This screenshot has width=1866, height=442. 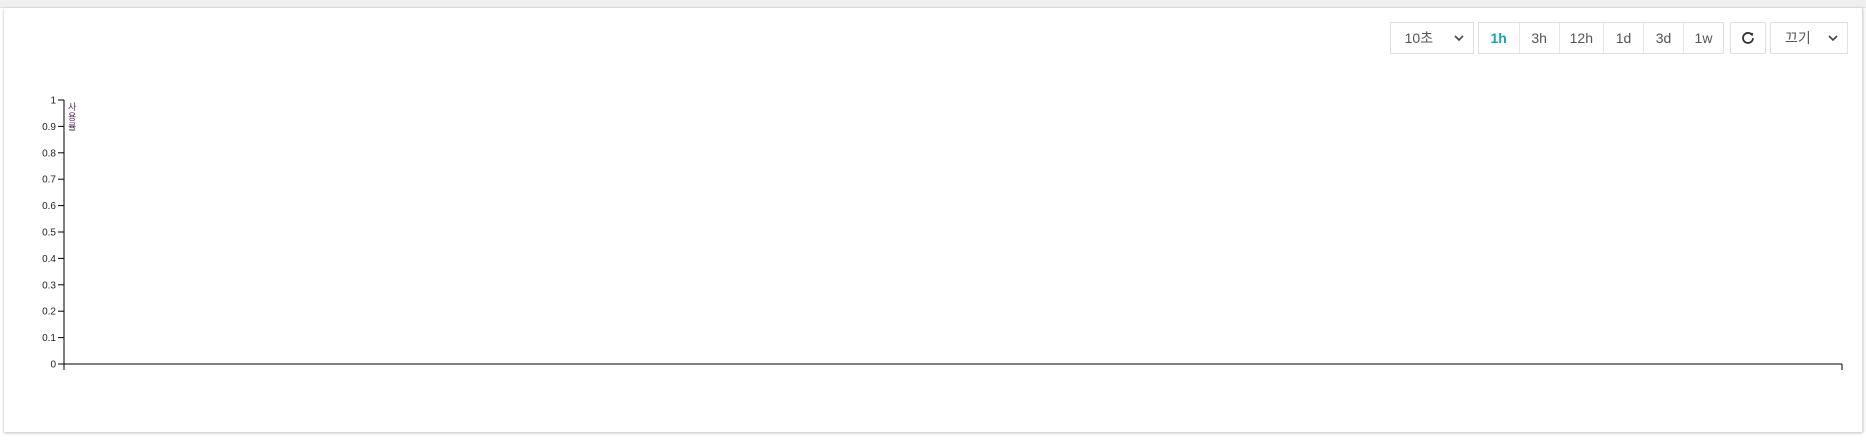 I want to click on legend-char: 사, so click(x=72, y=107).